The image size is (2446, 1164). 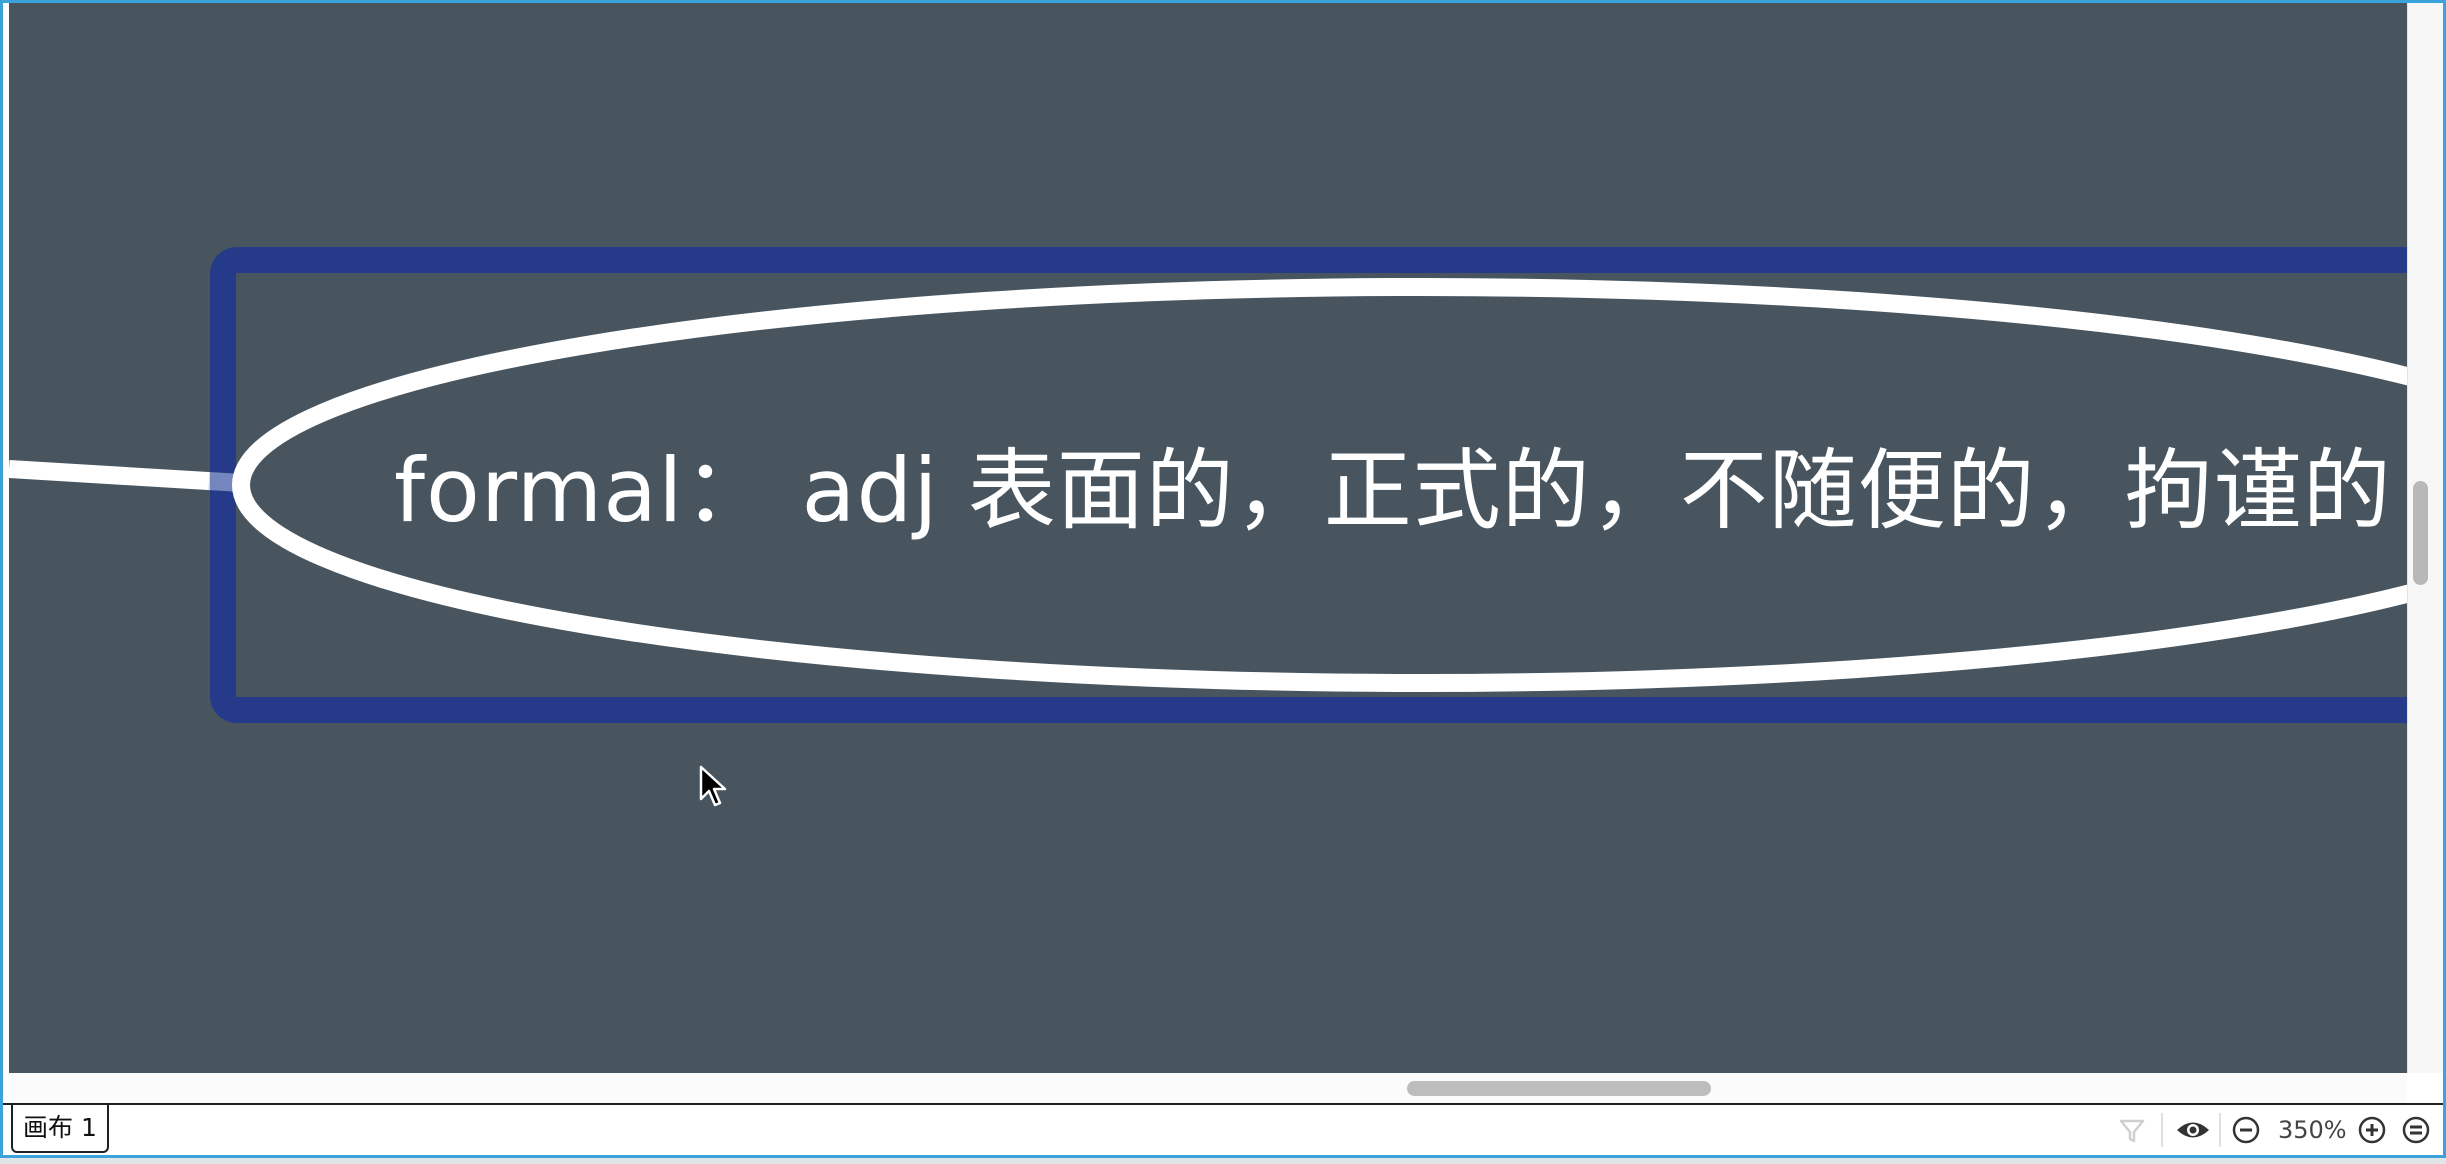 What do you see at coordinates (2312, 1130) in the screenshot?
I see `zoom-level: 350%` at bounding box center [2312, 1130].